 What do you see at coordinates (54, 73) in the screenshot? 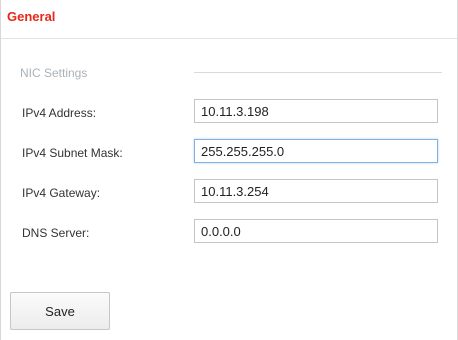
I see `section-title: NIC Settings` at bounding box center [54, 73].